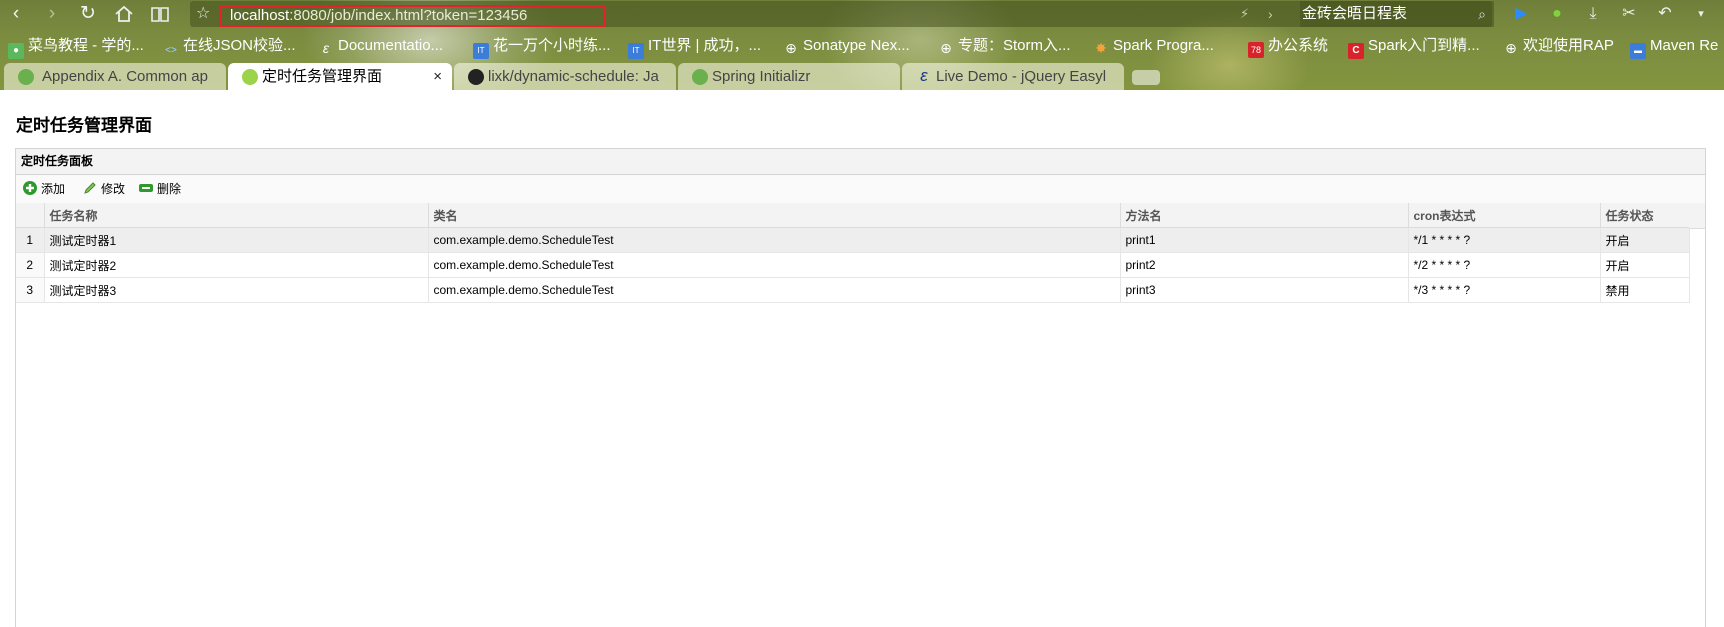 The width and height of the screenshot is (1724, 627). What do you see at coordinates (203, 14) in the screenshot?
I see `bookmark-star-icon: ☆` at bounding box center [203, 14].